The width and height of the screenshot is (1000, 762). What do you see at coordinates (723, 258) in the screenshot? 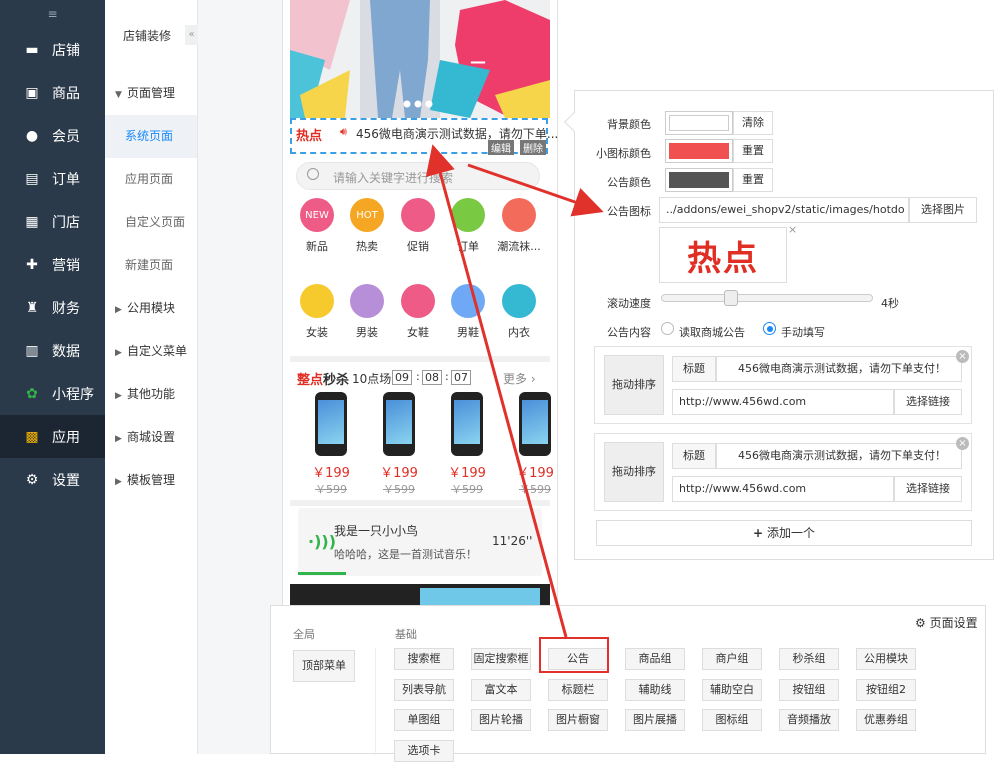
I see `hot-icon-preview-text: 热点` at bounding box center [723, 258].